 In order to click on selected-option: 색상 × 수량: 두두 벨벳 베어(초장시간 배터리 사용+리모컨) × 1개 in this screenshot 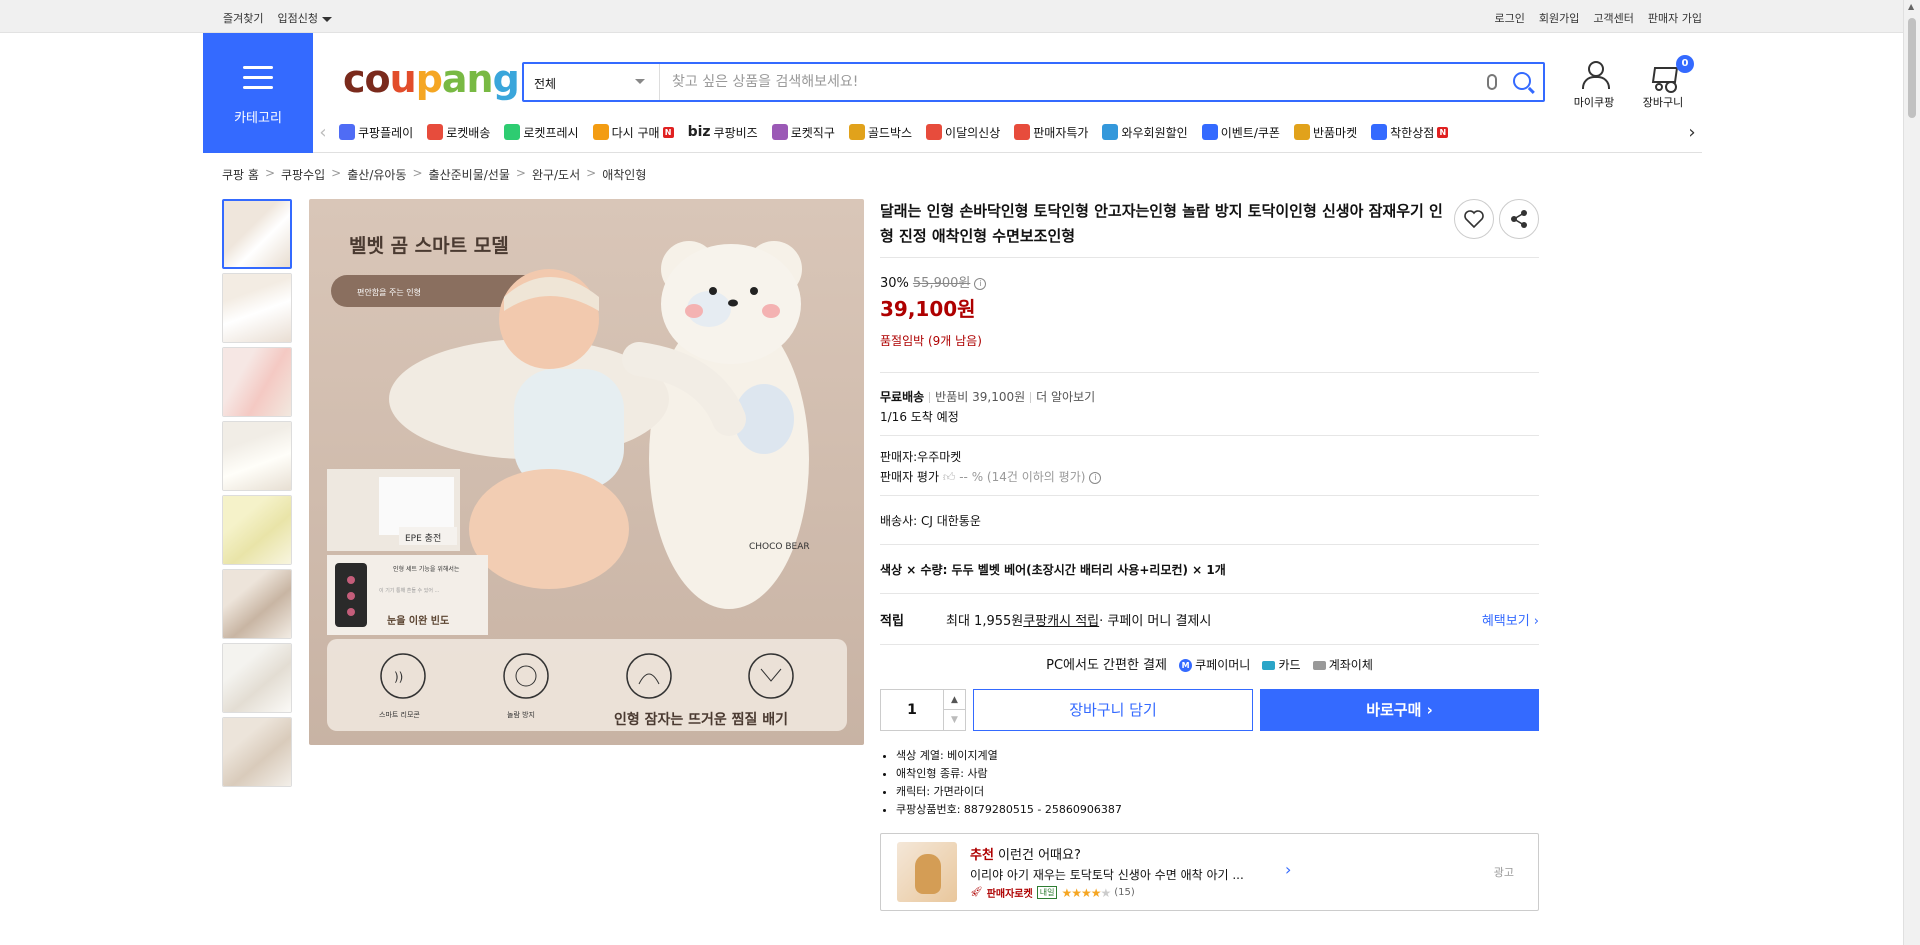, I will do `click(1053, 570)`.